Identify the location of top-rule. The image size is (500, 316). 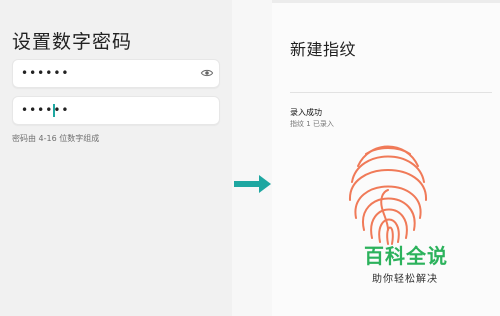
(386, 1).